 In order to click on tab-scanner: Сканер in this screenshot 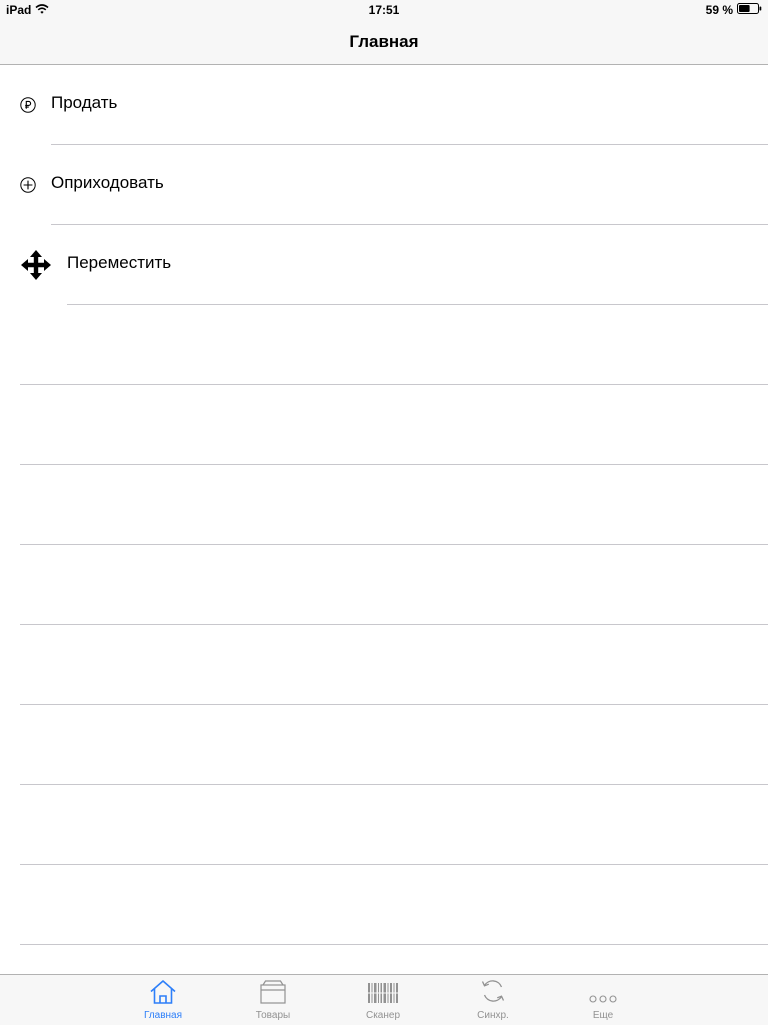, I will do `click(383, 1000)`.